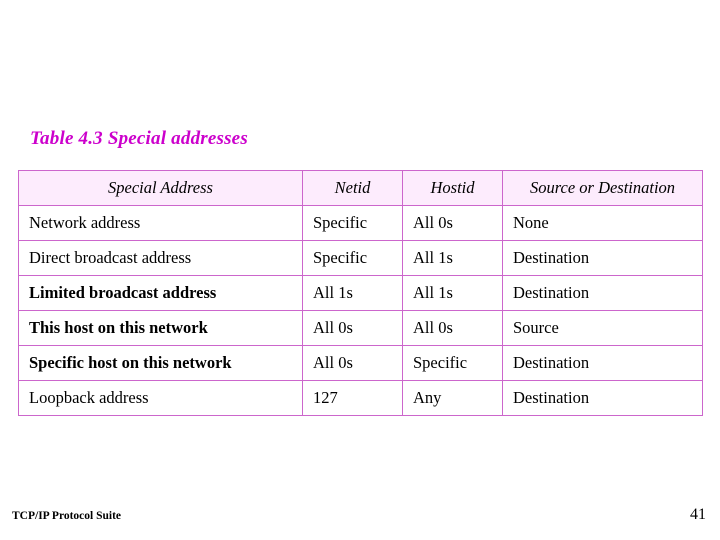 The image size is (720, 540). I want to click on cell-value: Direct broadcast address, so click(110, 257).